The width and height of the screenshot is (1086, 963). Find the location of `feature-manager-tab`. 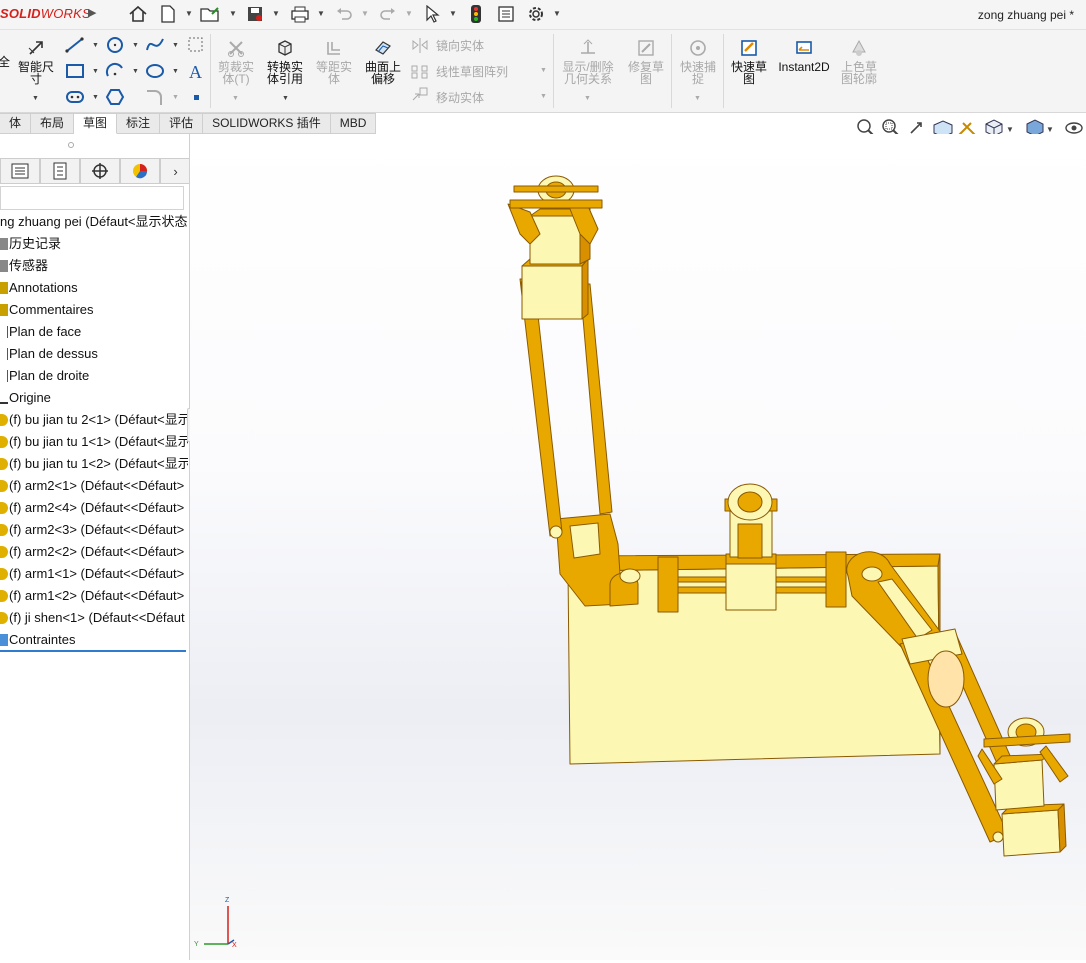

feature-manager-tab is located at coordinates (20, 171).